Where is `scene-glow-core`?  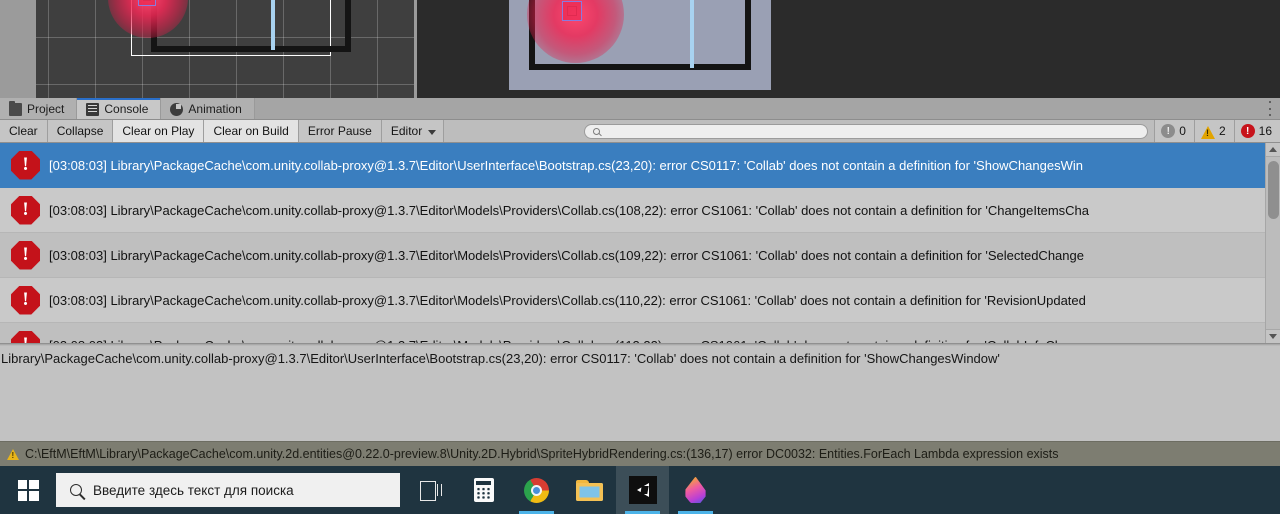
scene-glow-core is located at coordinates (147, 3).